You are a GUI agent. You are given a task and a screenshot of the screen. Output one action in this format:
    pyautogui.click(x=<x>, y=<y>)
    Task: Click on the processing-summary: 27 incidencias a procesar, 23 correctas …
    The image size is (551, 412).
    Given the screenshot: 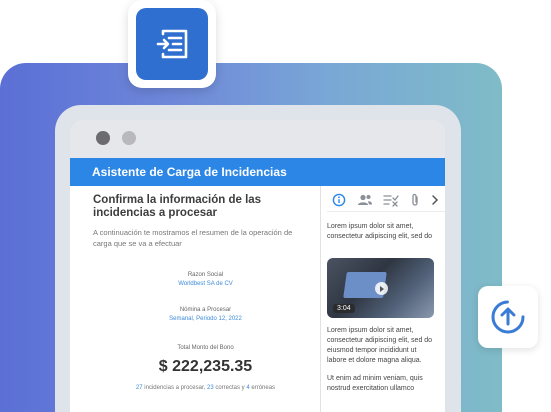 What is the action you would take?
    pyautogui.click(x=205, y=388)
    